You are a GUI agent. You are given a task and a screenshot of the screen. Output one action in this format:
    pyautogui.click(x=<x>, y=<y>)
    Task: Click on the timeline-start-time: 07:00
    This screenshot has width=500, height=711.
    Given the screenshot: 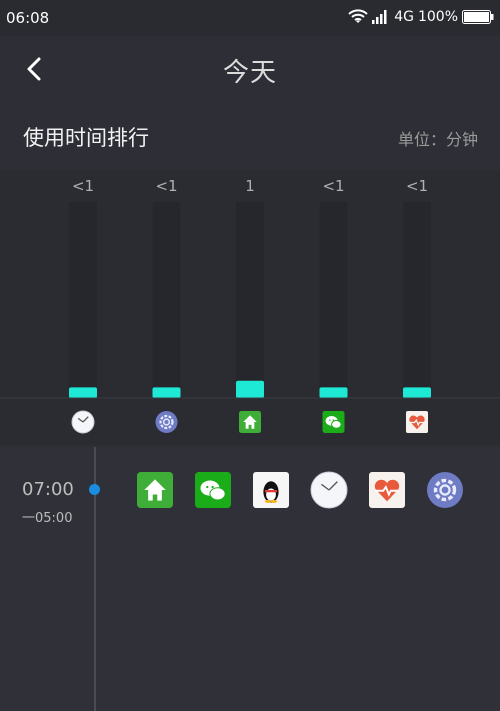 What is the action you would take?
    pyautogui.click(x=48, y=489)
    